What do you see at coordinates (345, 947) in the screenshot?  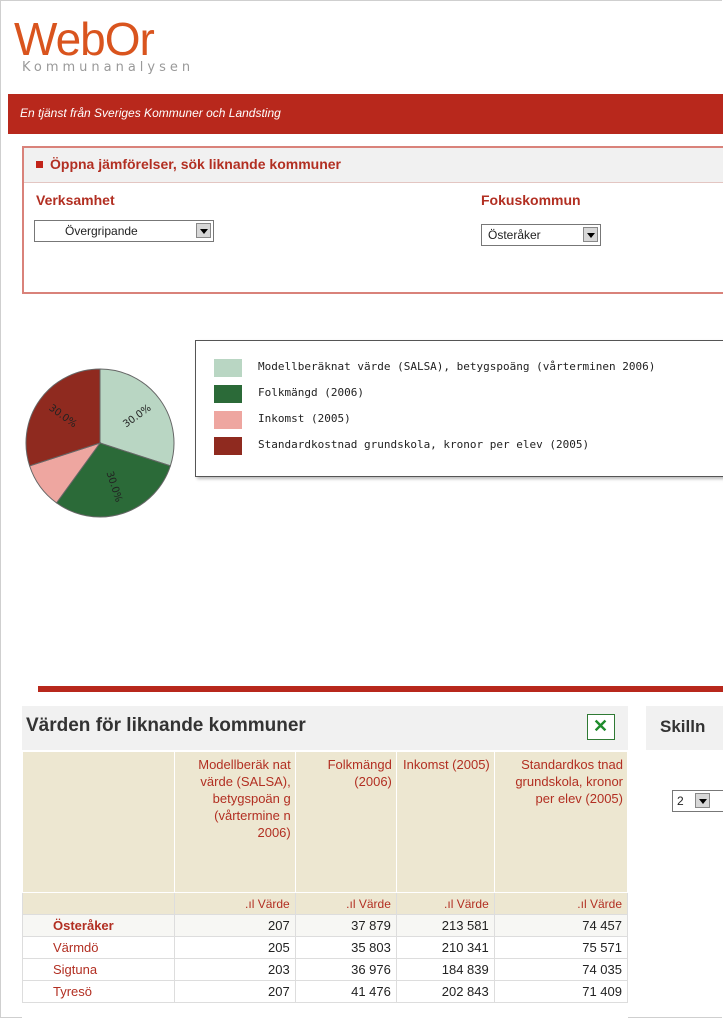 I see `table-cell: 35 803` at bounding box center [345, 947].